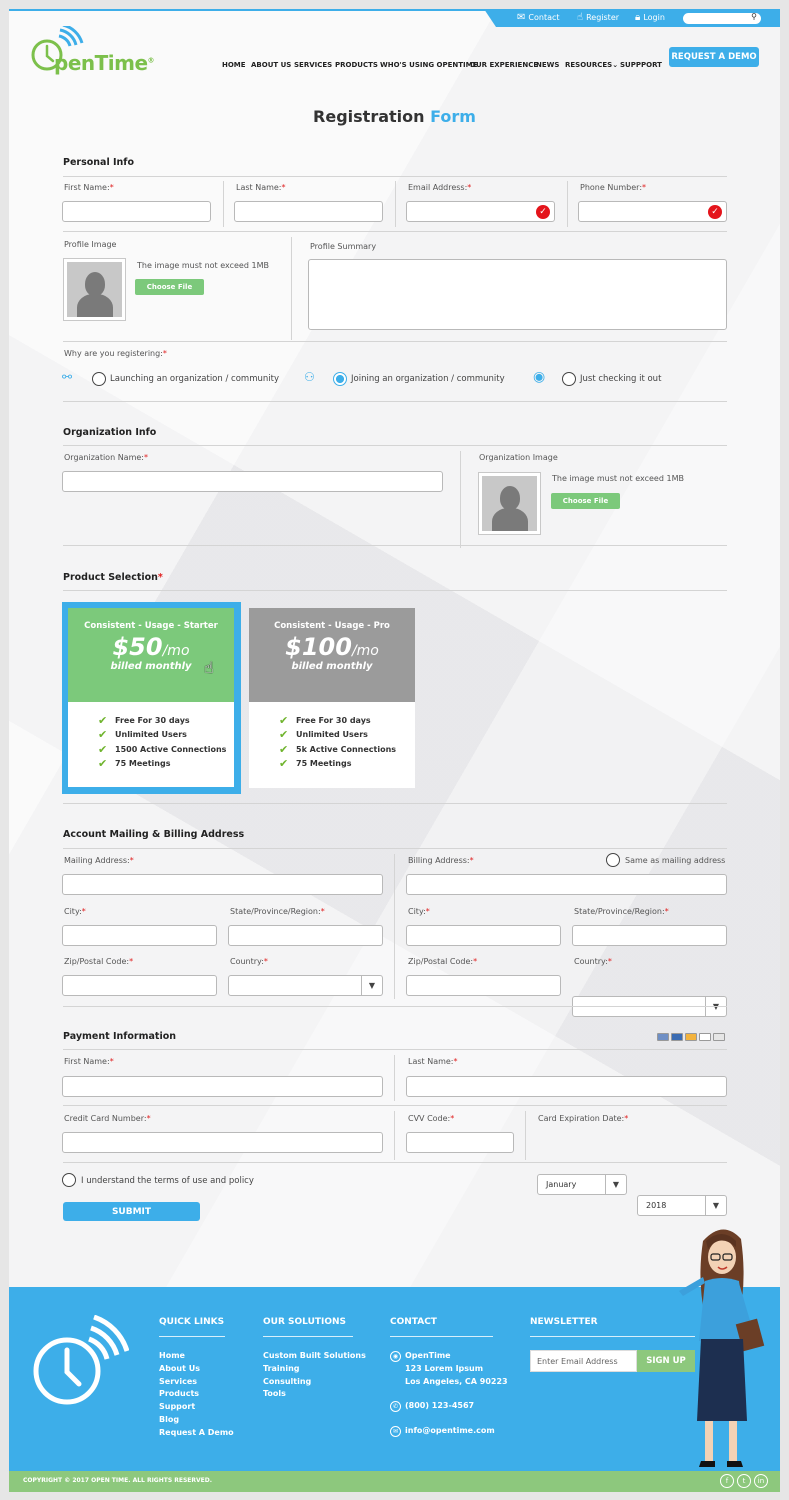  Describe the element at coordinates (591, 65) in the screenshot. I see `nav-resources: RESOURCES⌄` at that location.